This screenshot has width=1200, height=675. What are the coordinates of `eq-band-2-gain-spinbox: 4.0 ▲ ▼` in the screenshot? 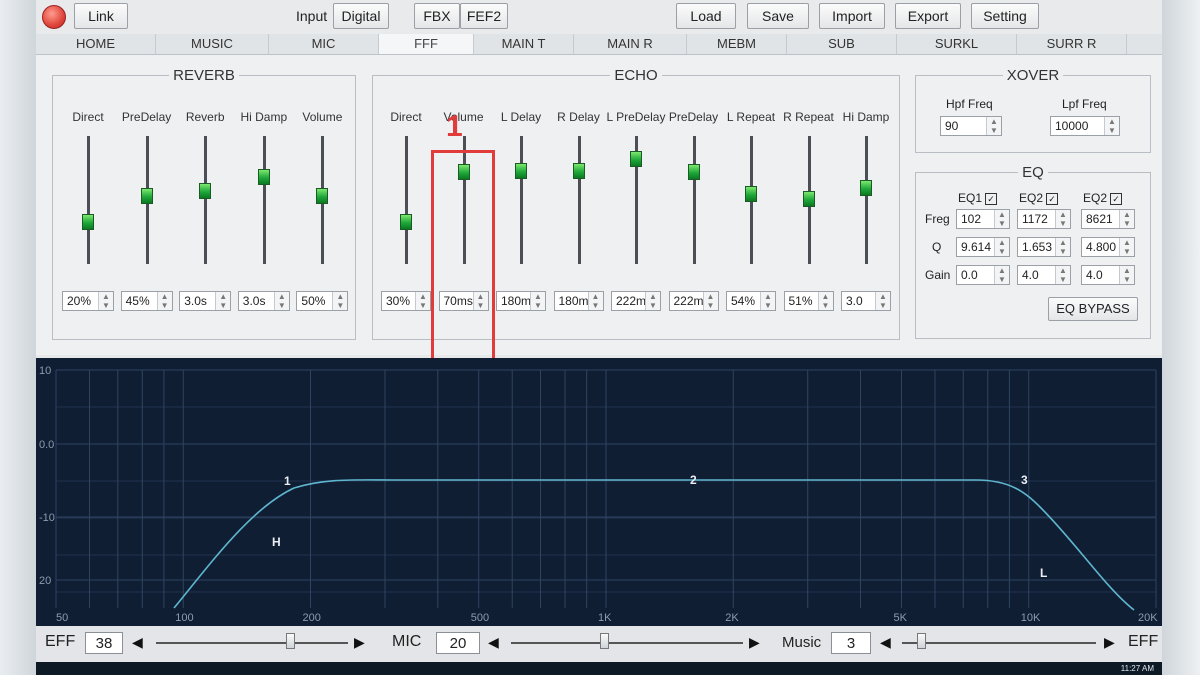 It's located at (1108, 275).